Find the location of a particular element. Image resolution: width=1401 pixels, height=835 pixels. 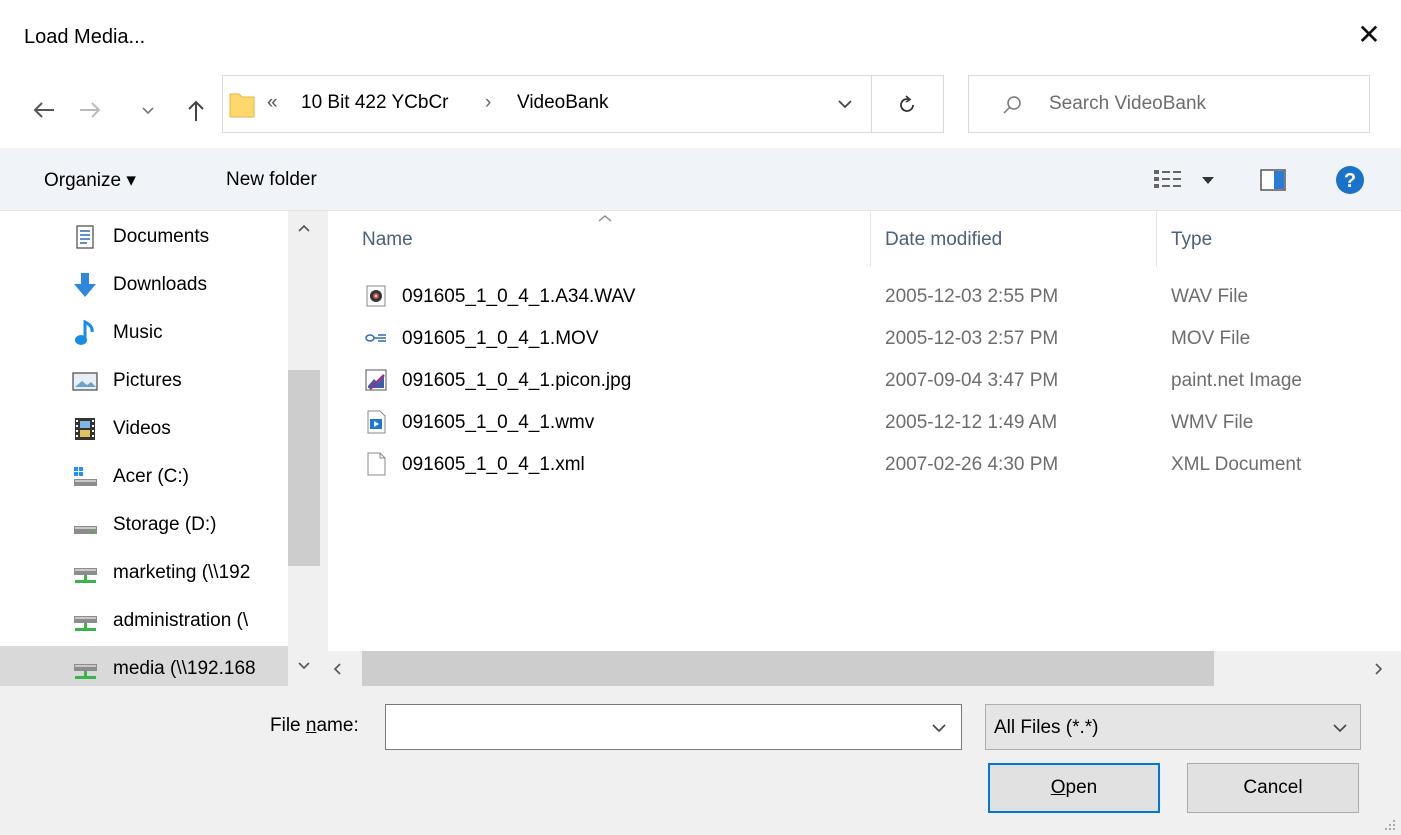

search-icon is located at coordinates (1012, 105).